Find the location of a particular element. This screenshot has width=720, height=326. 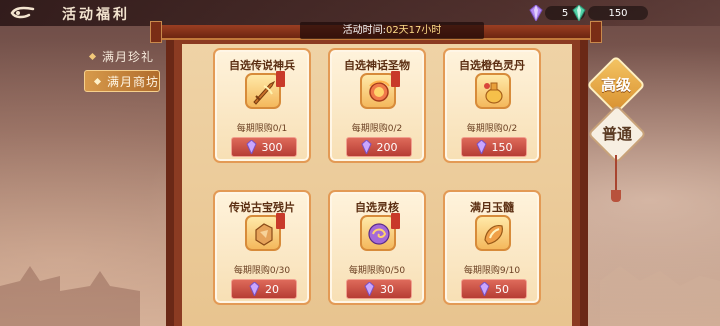

purchase-limit: 每期限购9/10 is located at coordinates (492, 271).